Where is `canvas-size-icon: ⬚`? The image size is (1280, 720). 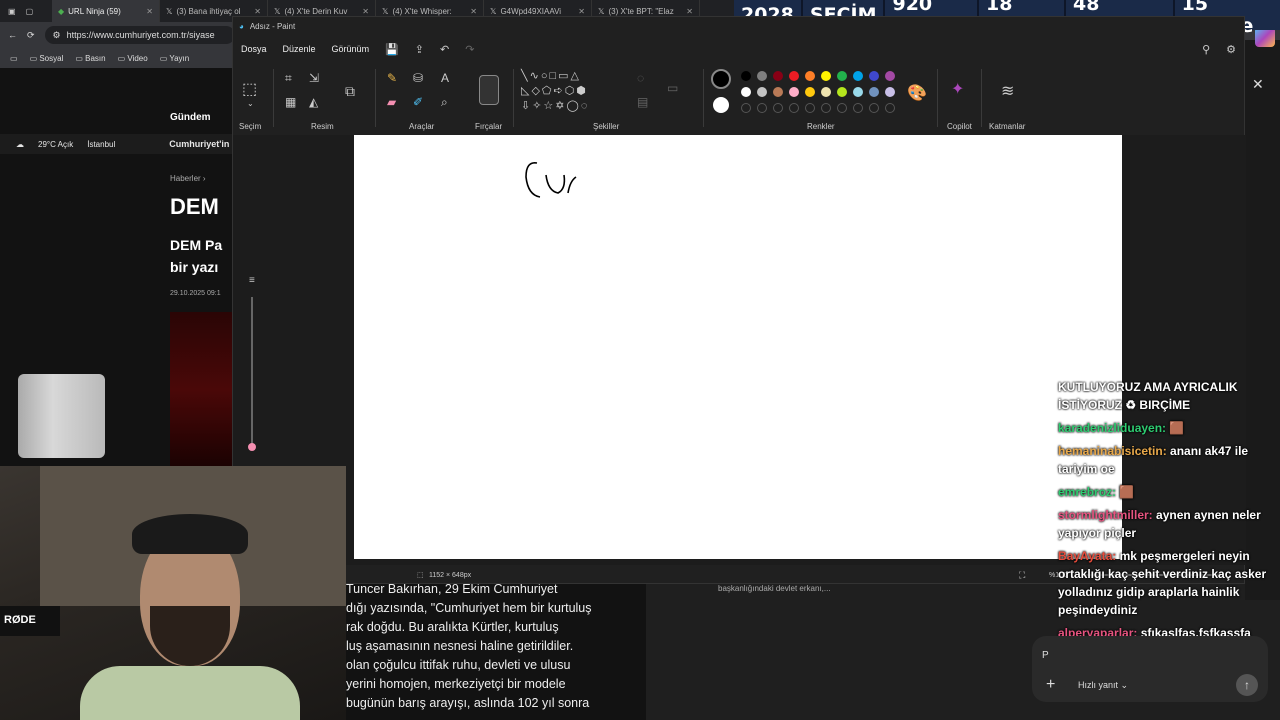
canvas-size-icon: ⬚ is located at coordinates (420, 575).